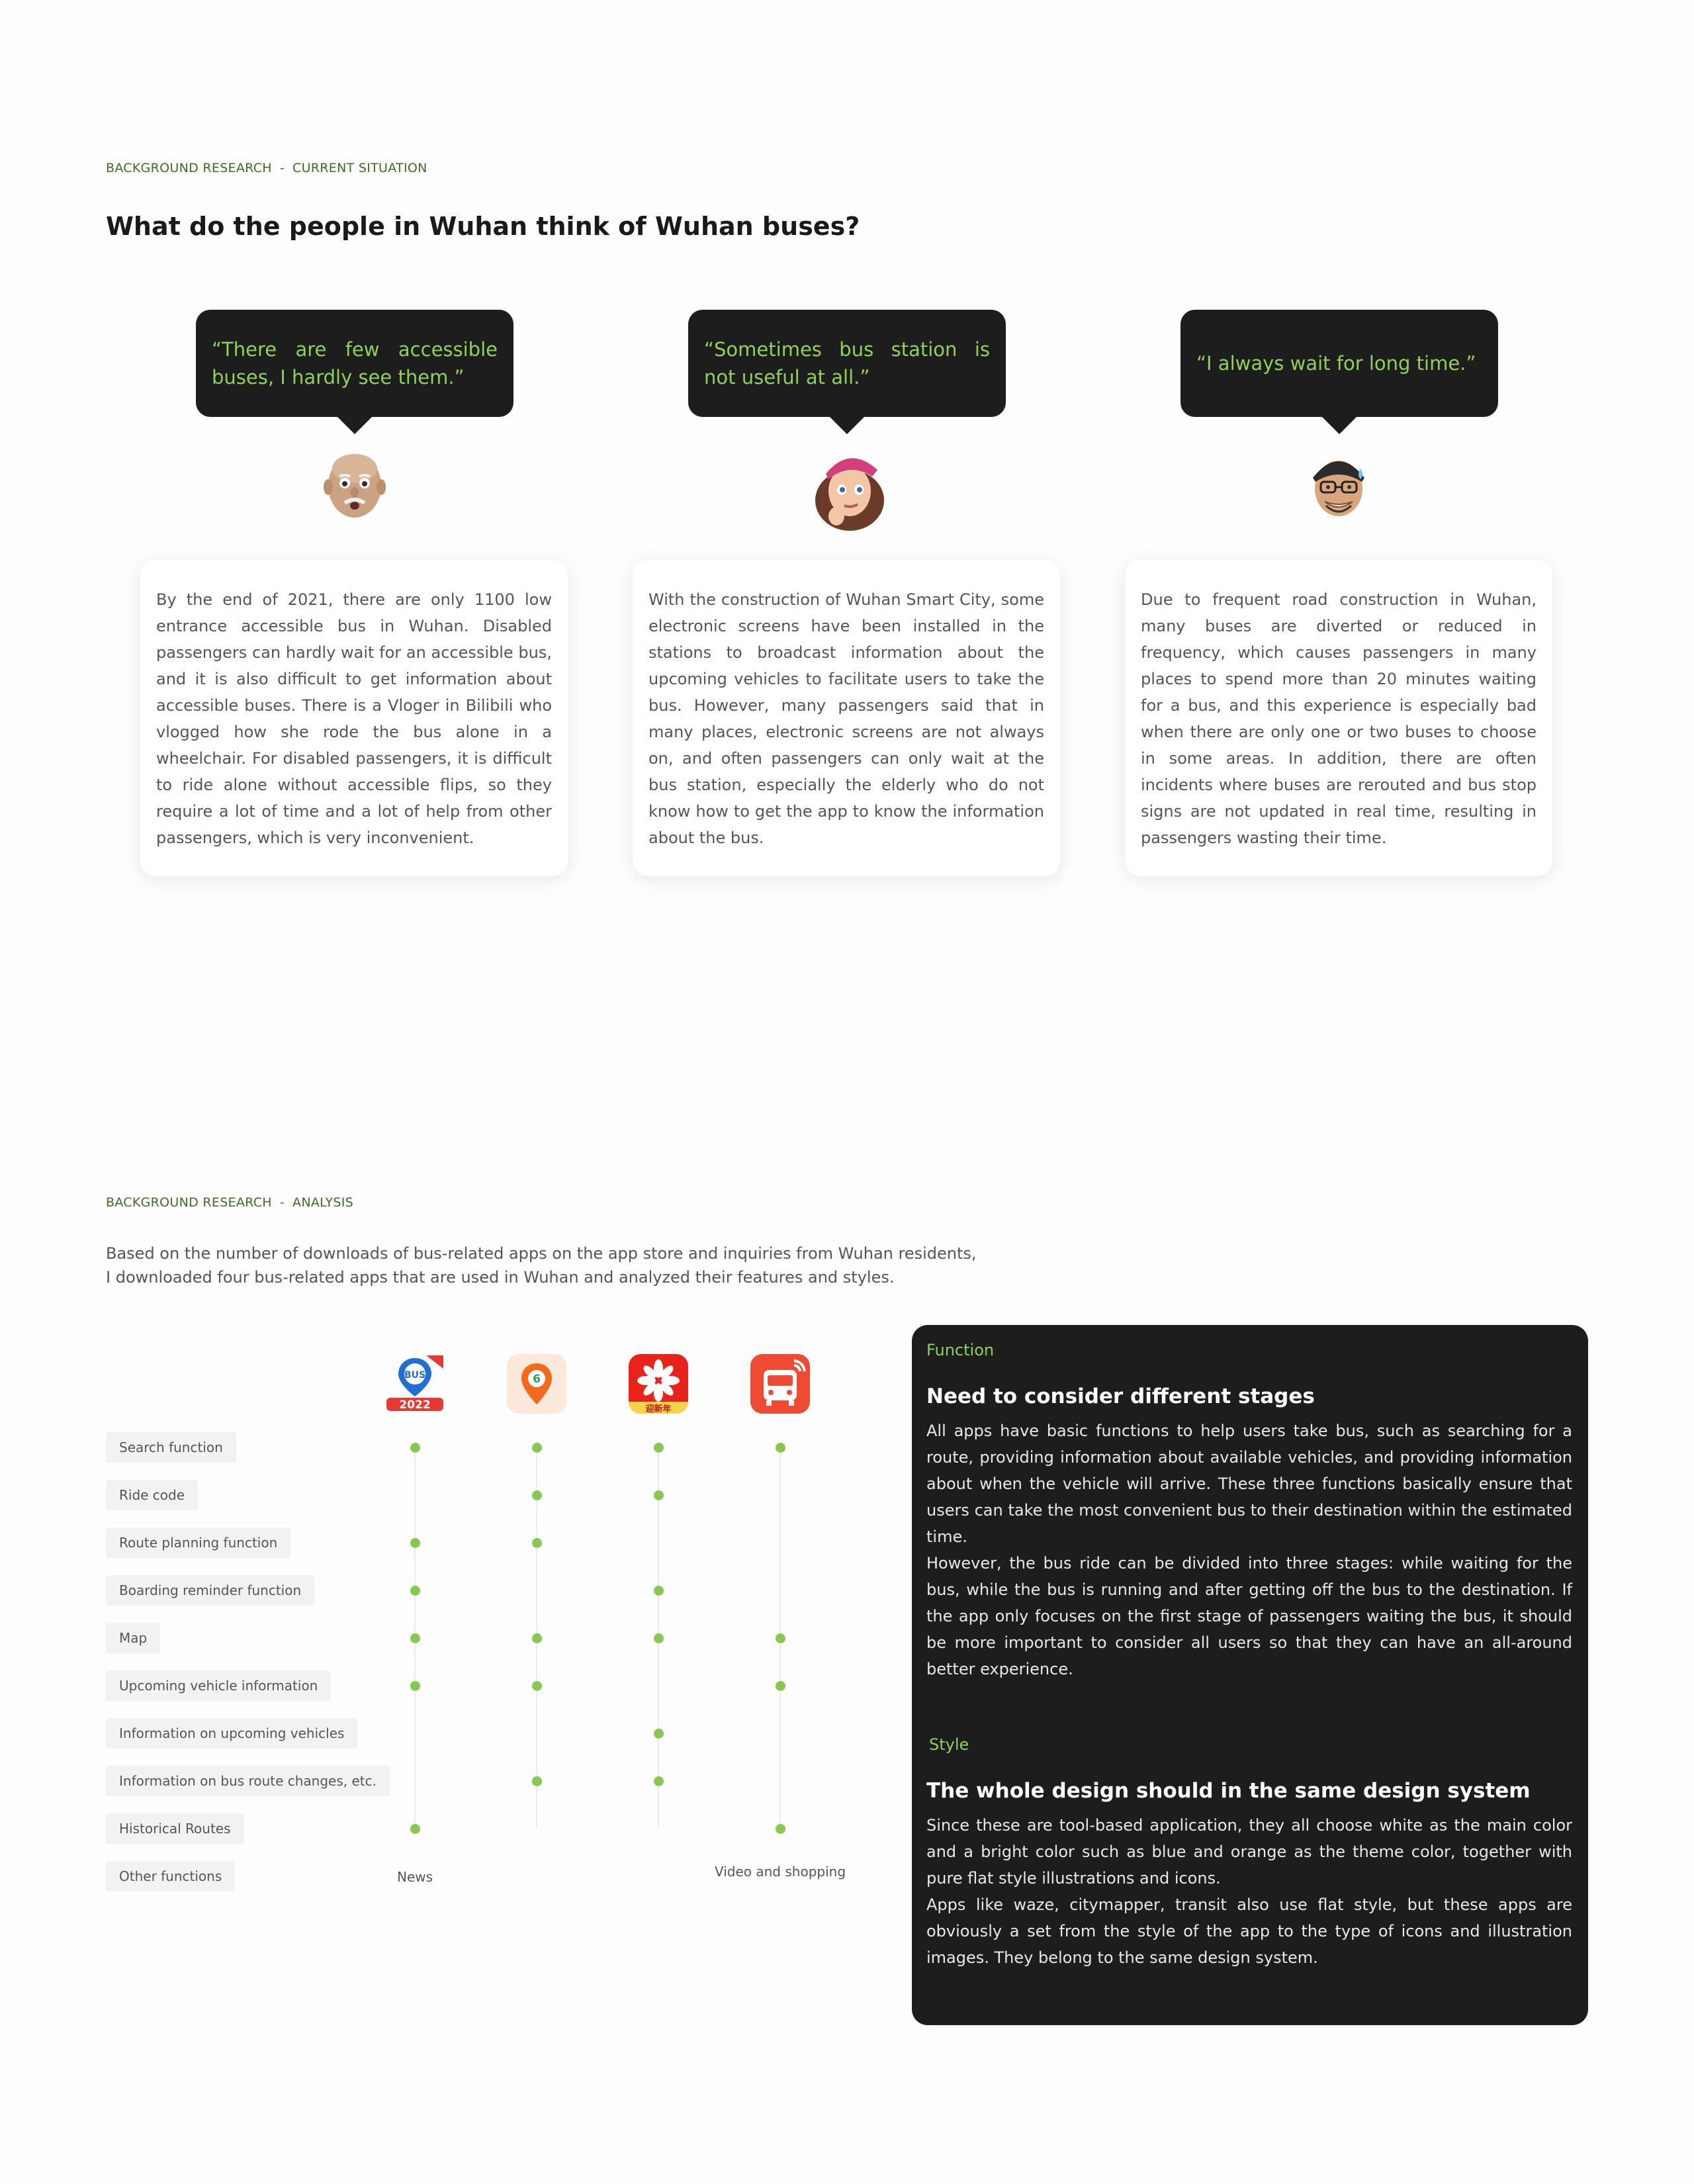  I want to click on orange-location-pin-app-icon: 6, so click(536, 1384).